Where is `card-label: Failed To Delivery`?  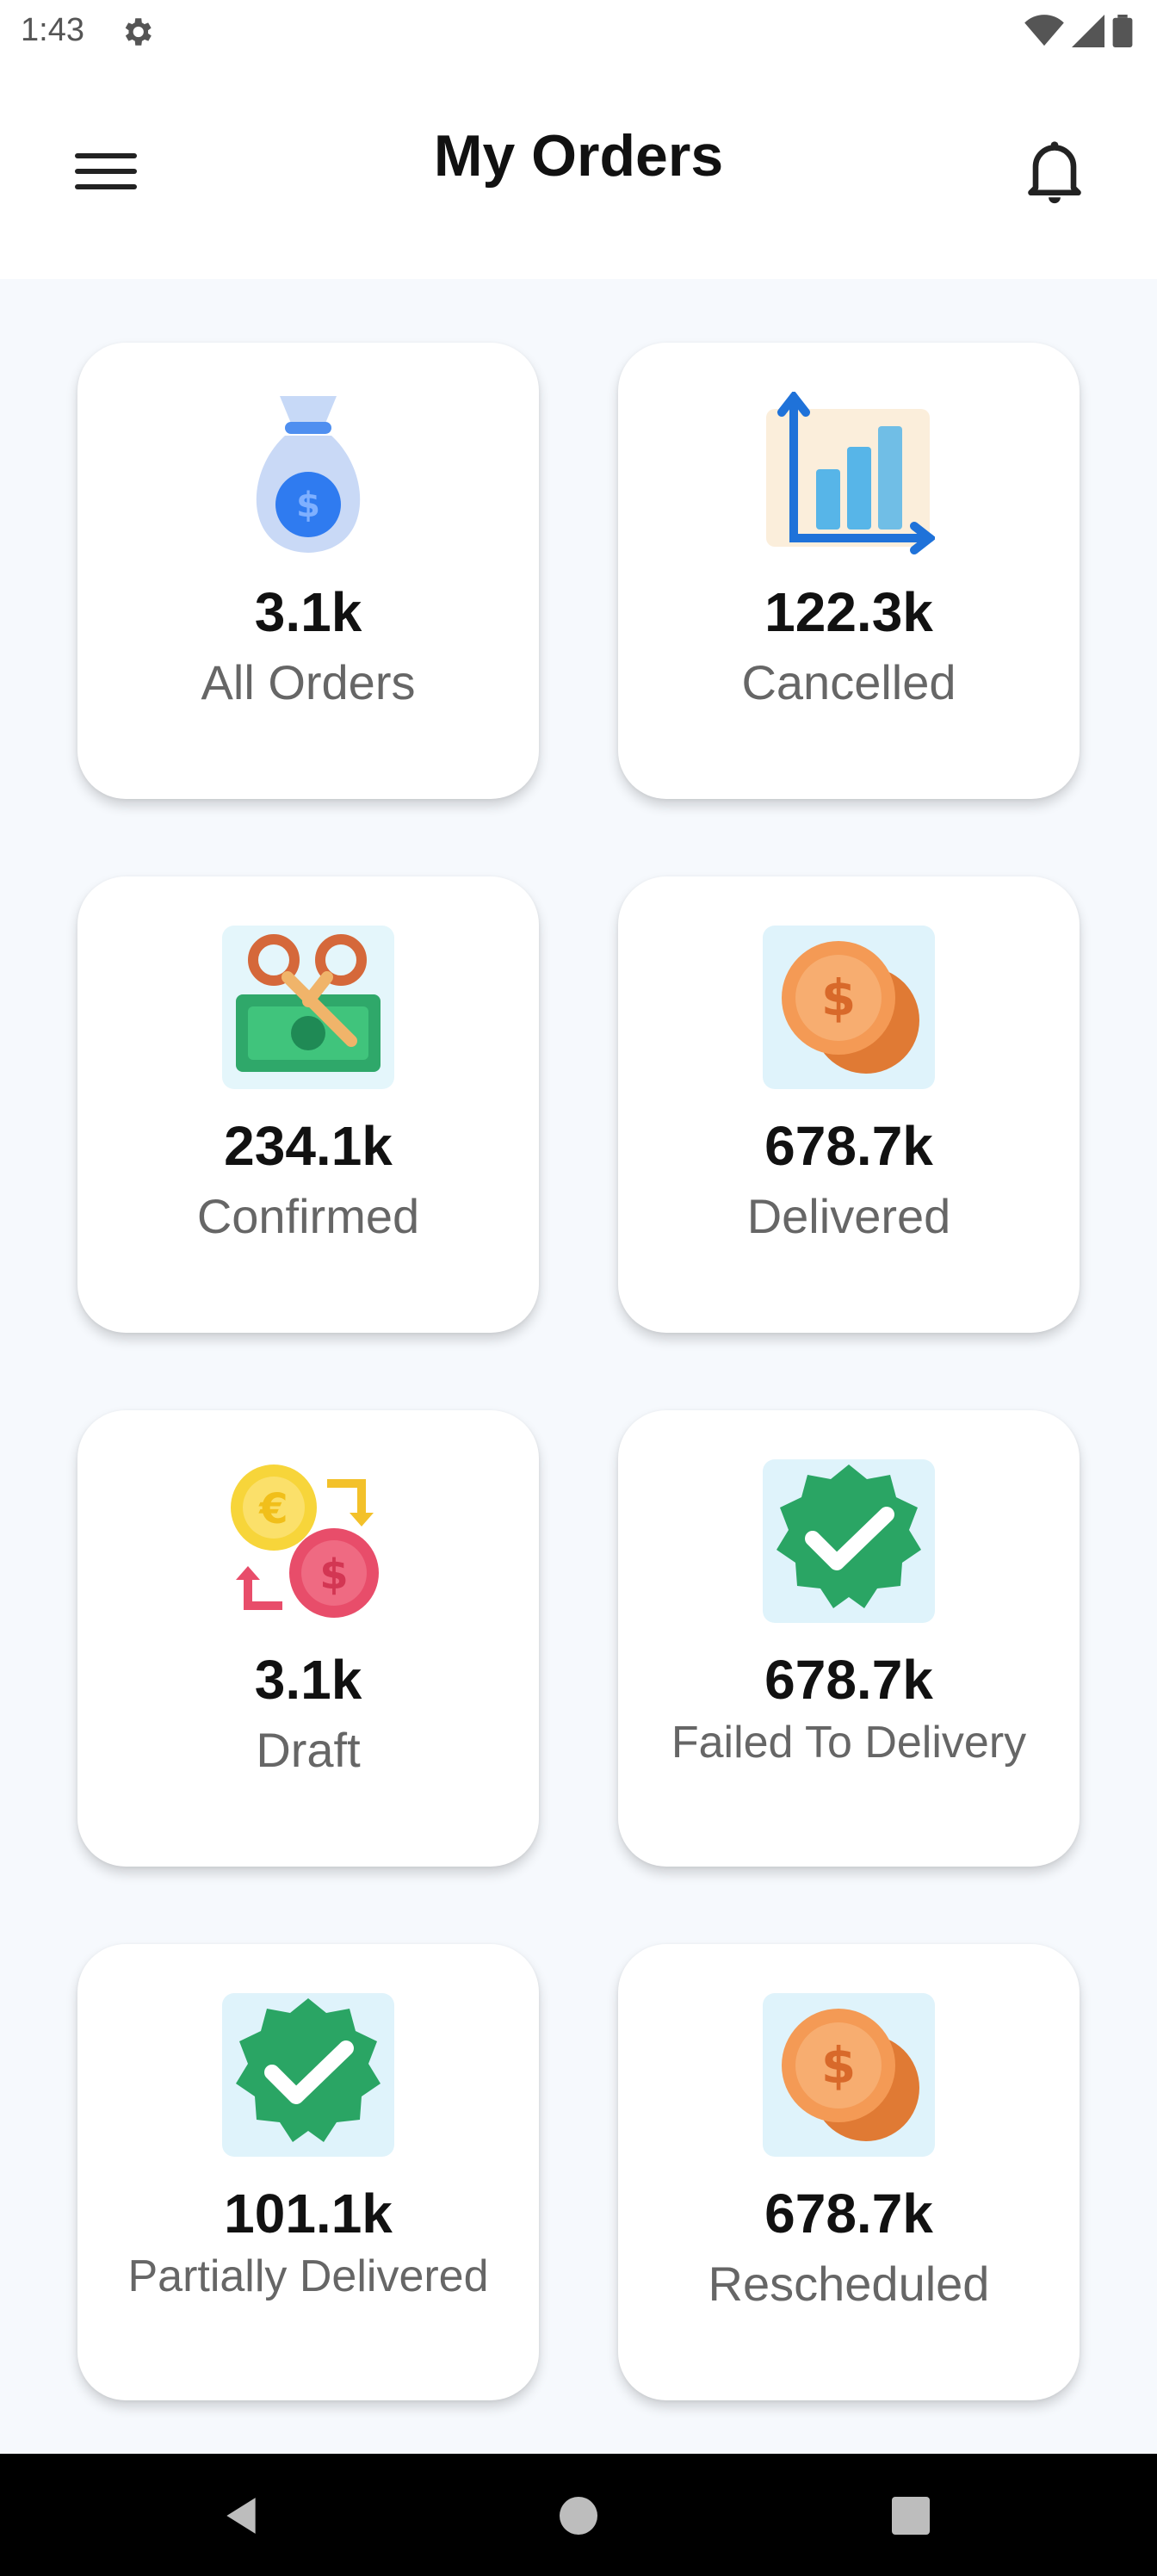
card-label: Failed To Delivery is located at coordinates (849, 1743).